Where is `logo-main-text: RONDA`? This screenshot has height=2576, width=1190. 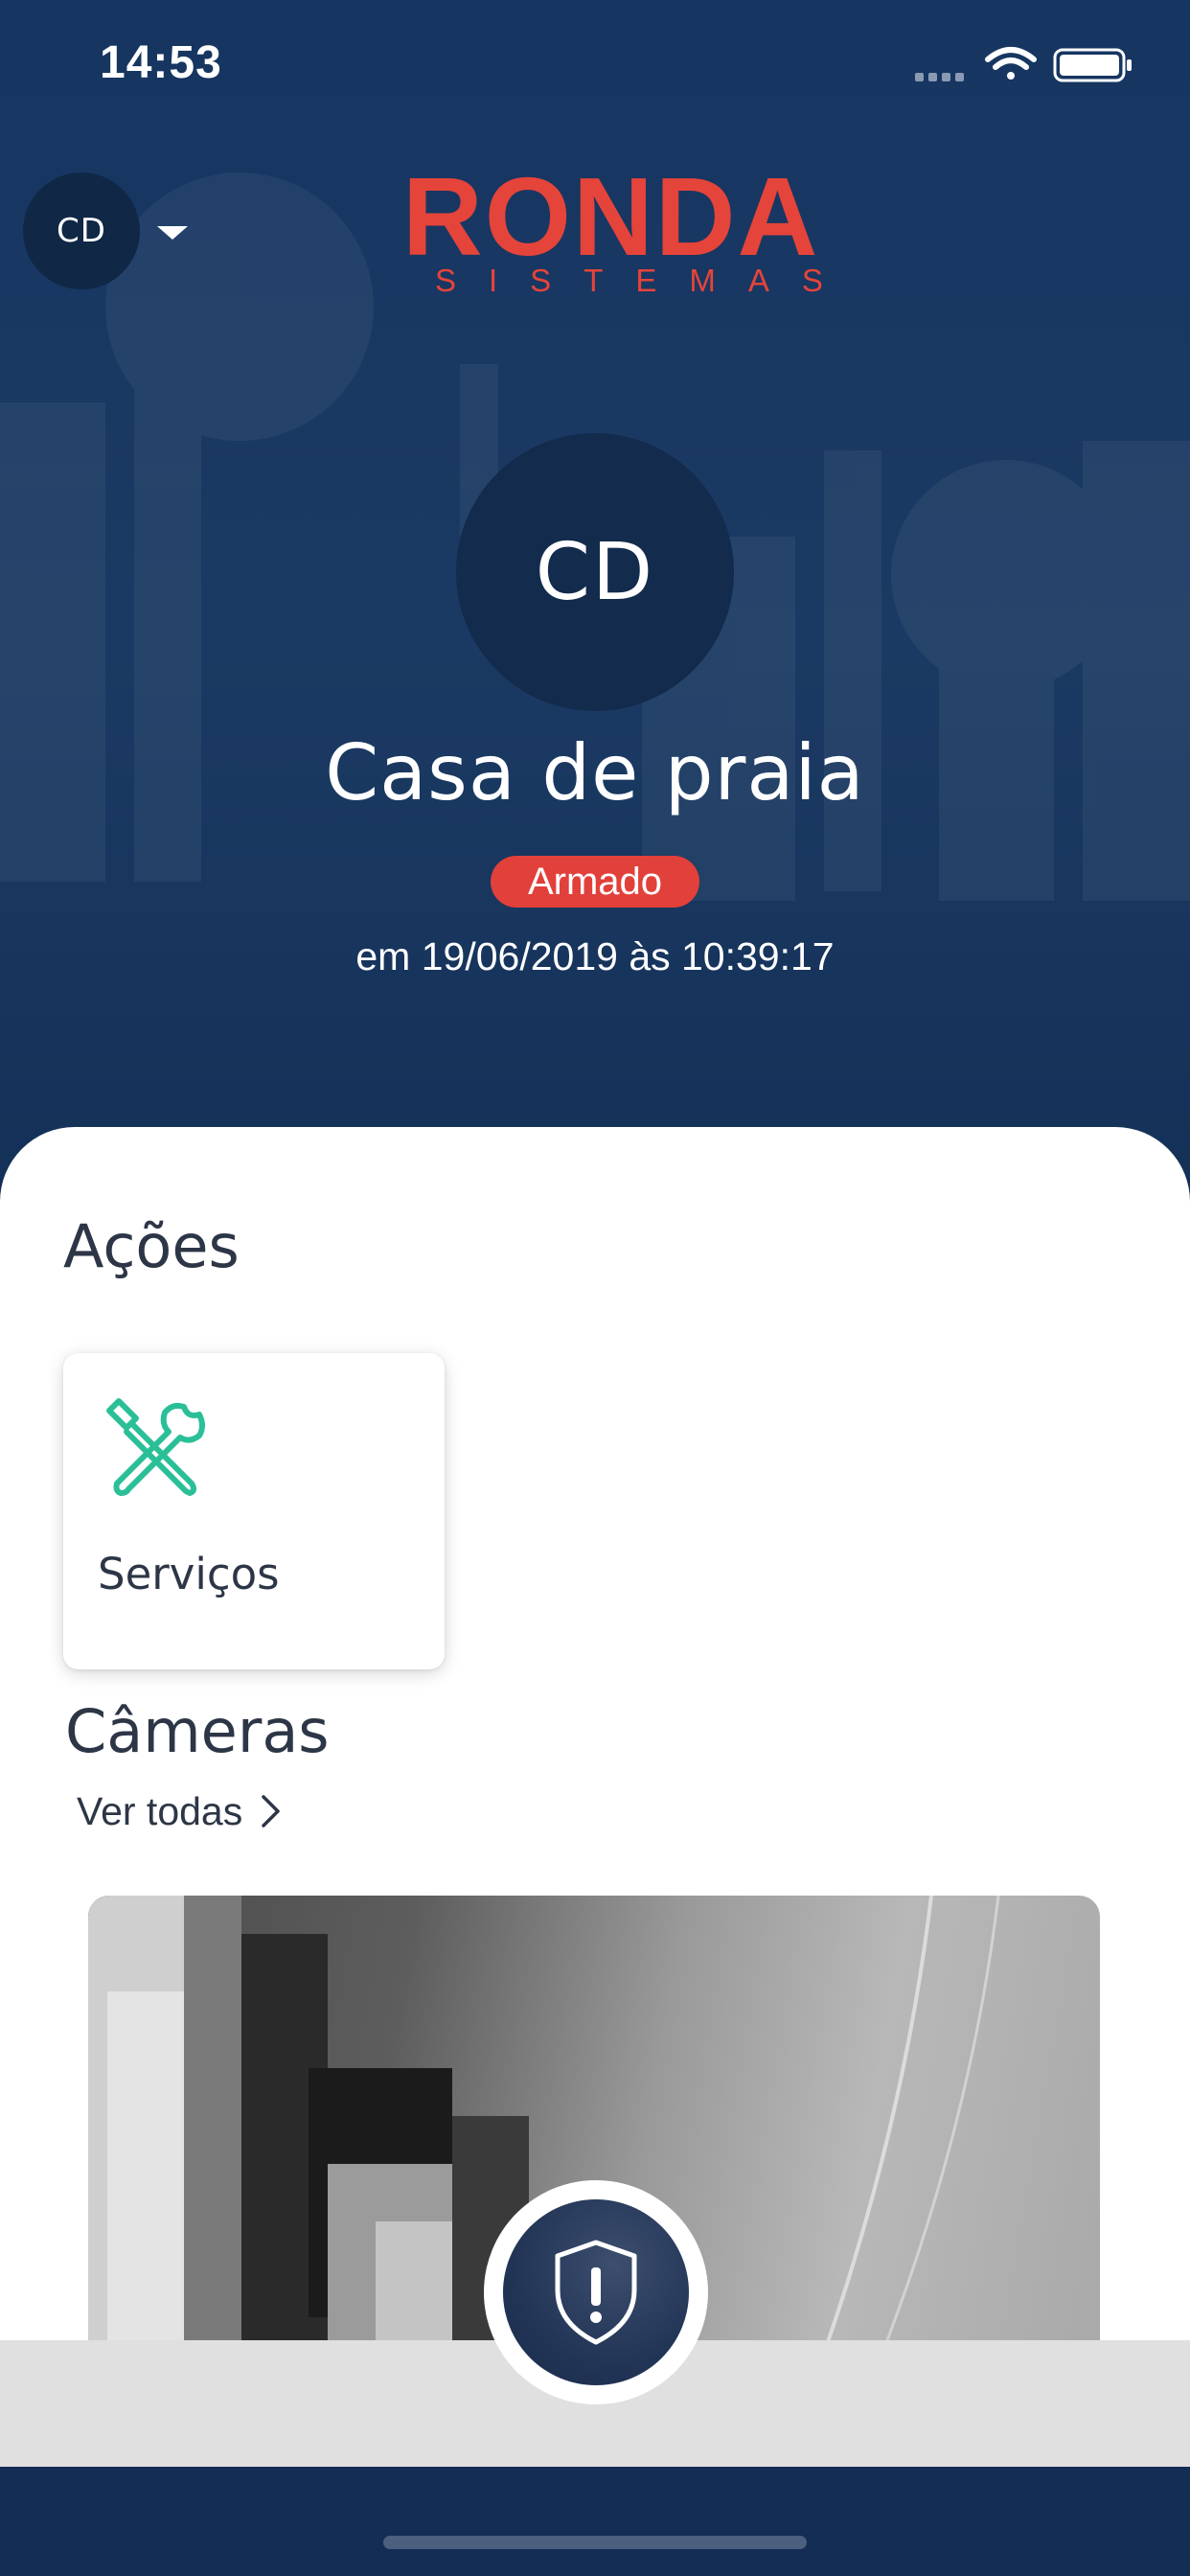
logo-main-text: RONDA is located at coordinates (611, 216).